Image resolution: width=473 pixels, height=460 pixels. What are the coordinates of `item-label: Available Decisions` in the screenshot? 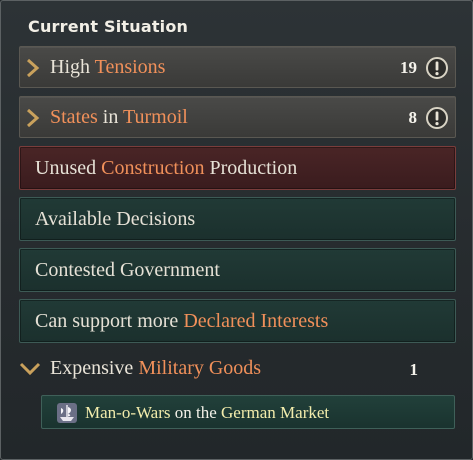 It's located at (115, 219).